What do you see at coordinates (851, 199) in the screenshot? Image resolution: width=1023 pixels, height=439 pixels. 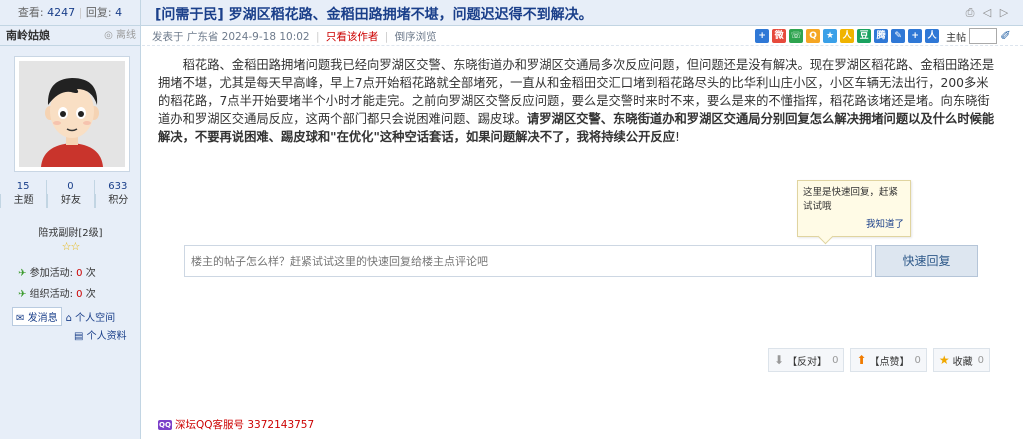 I see `tooltip-text: 这里是快速回复，赶紧试试哦` at bounding box center [851, 199].